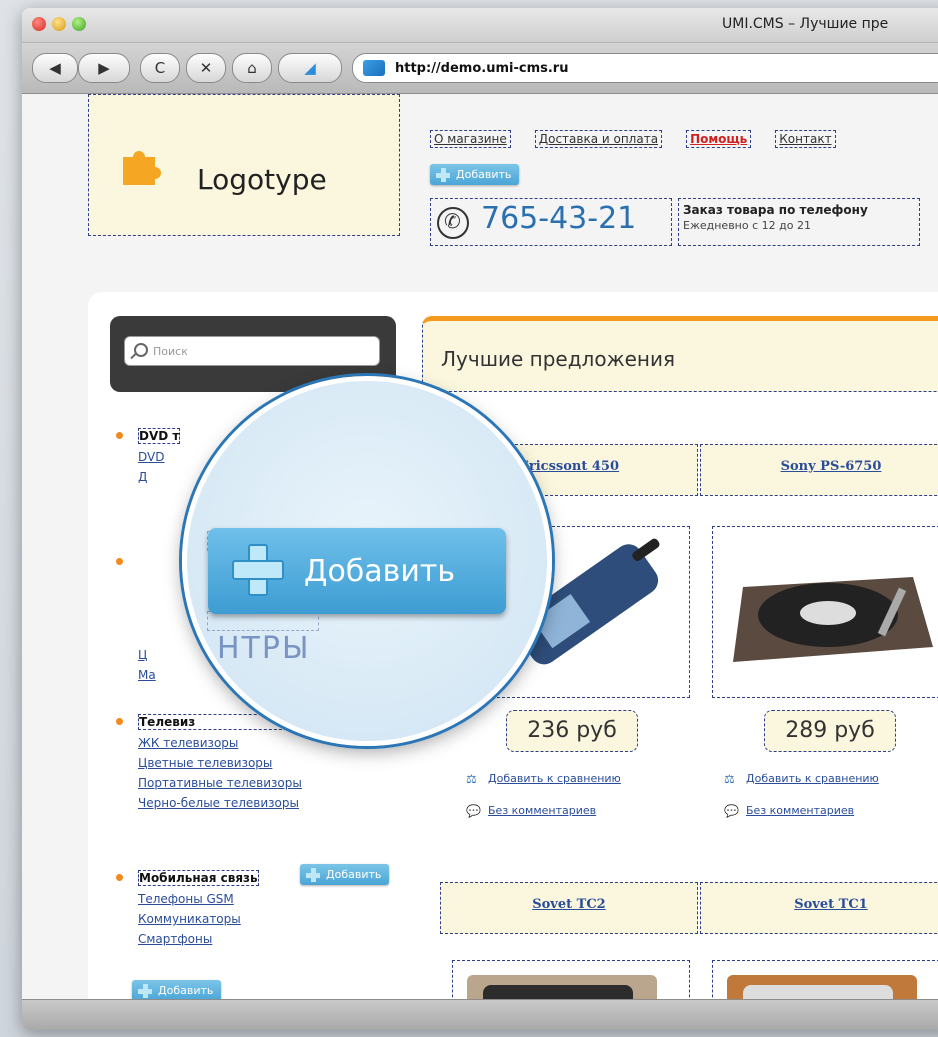 The width and height of the screenshot is (938, 1037). What do you see at coordinates (819, 470) in the screenshot?
I see `product-title: Sony PS-6750` at bounding box center [819, 470].